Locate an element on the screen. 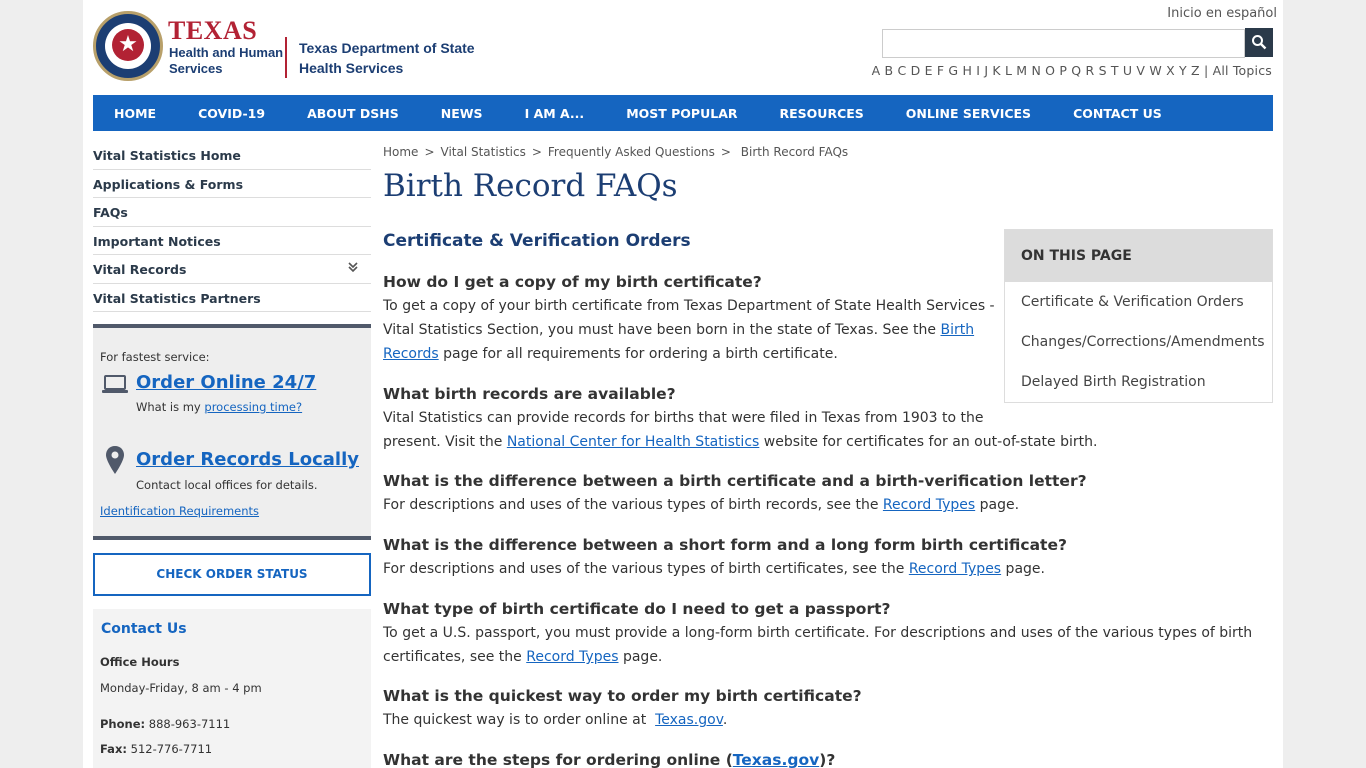  order-locally-link: Order Records Locally is located at coordinates (247, 459).